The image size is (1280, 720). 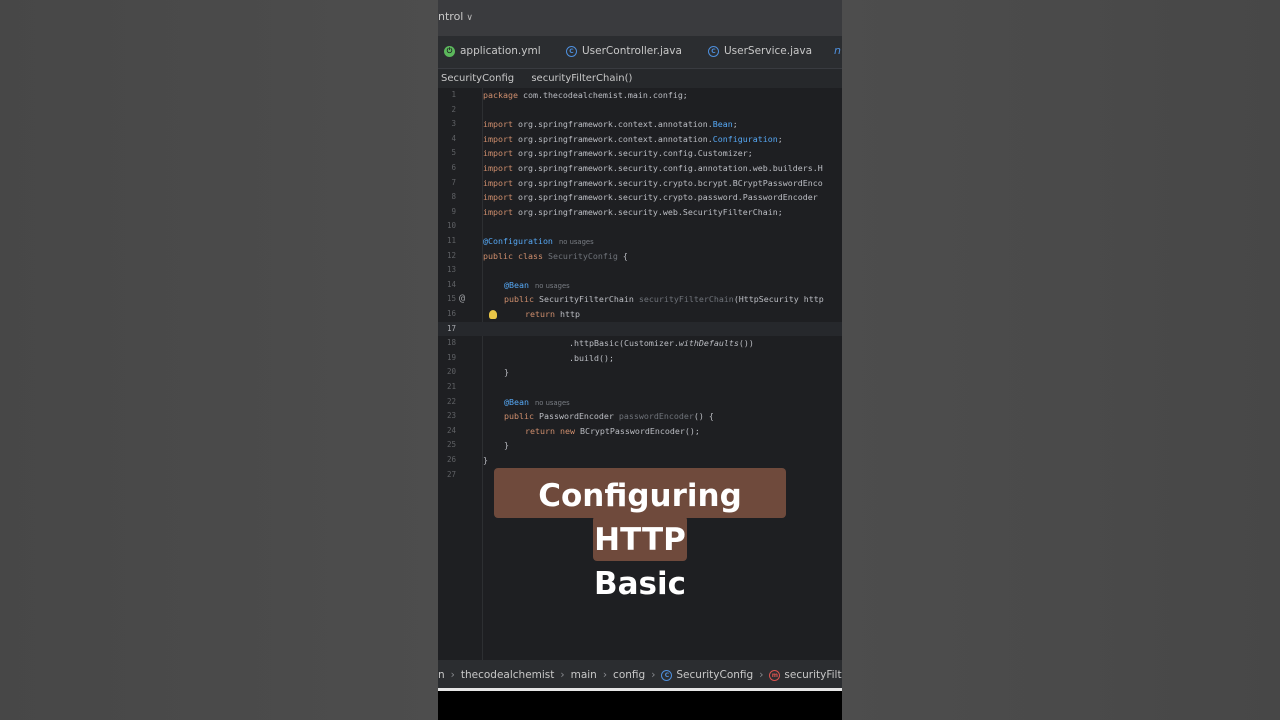 What do you see at coordinates (640, 460) in the screenshot?
I see `code-line-26: 26}` at bounding box center [640, 460].